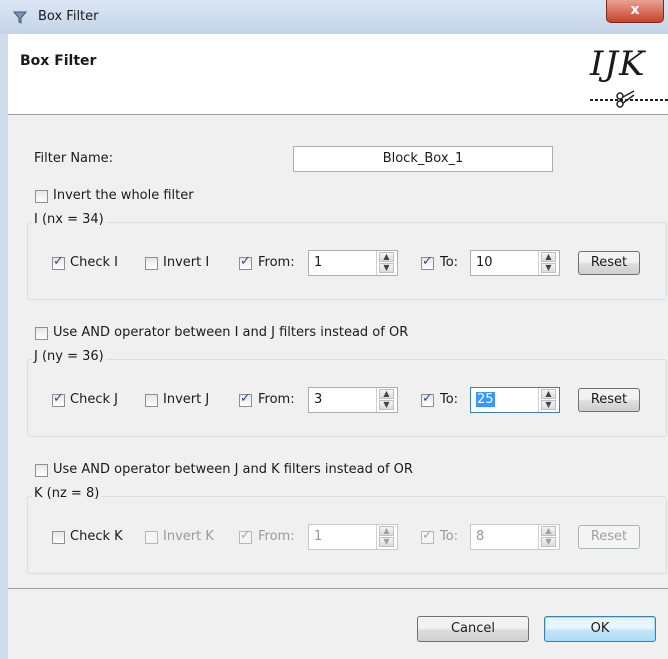  What do you see at coordinates (449, 536) in the screenshot?
I see `to-k-label: To:` at bounding box center [449, 536].